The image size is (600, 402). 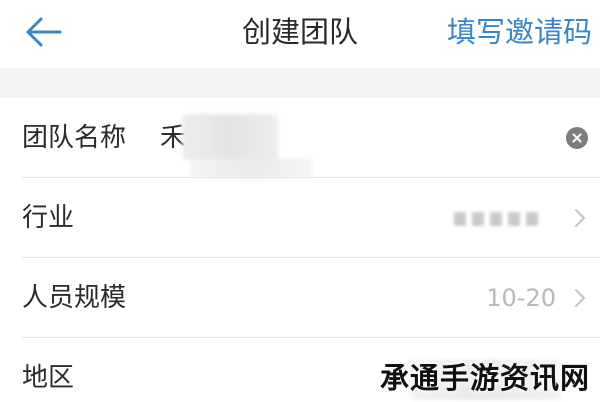 I want to click on blurred-team-name, so click(x=230, y=137).